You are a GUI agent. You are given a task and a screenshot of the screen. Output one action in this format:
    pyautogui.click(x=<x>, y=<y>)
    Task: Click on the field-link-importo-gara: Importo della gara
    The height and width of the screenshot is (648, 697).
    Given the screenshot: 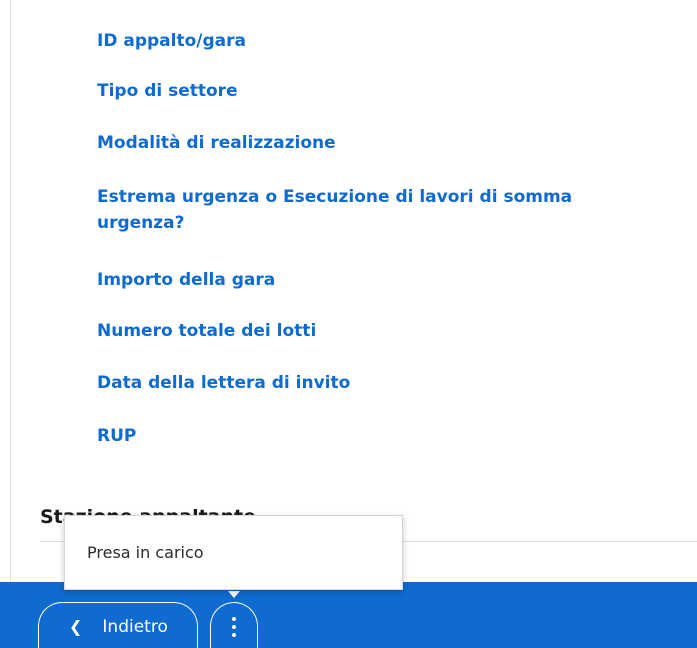 What is the action you would take?
    pyautogui.click(x=367, y=280)
    